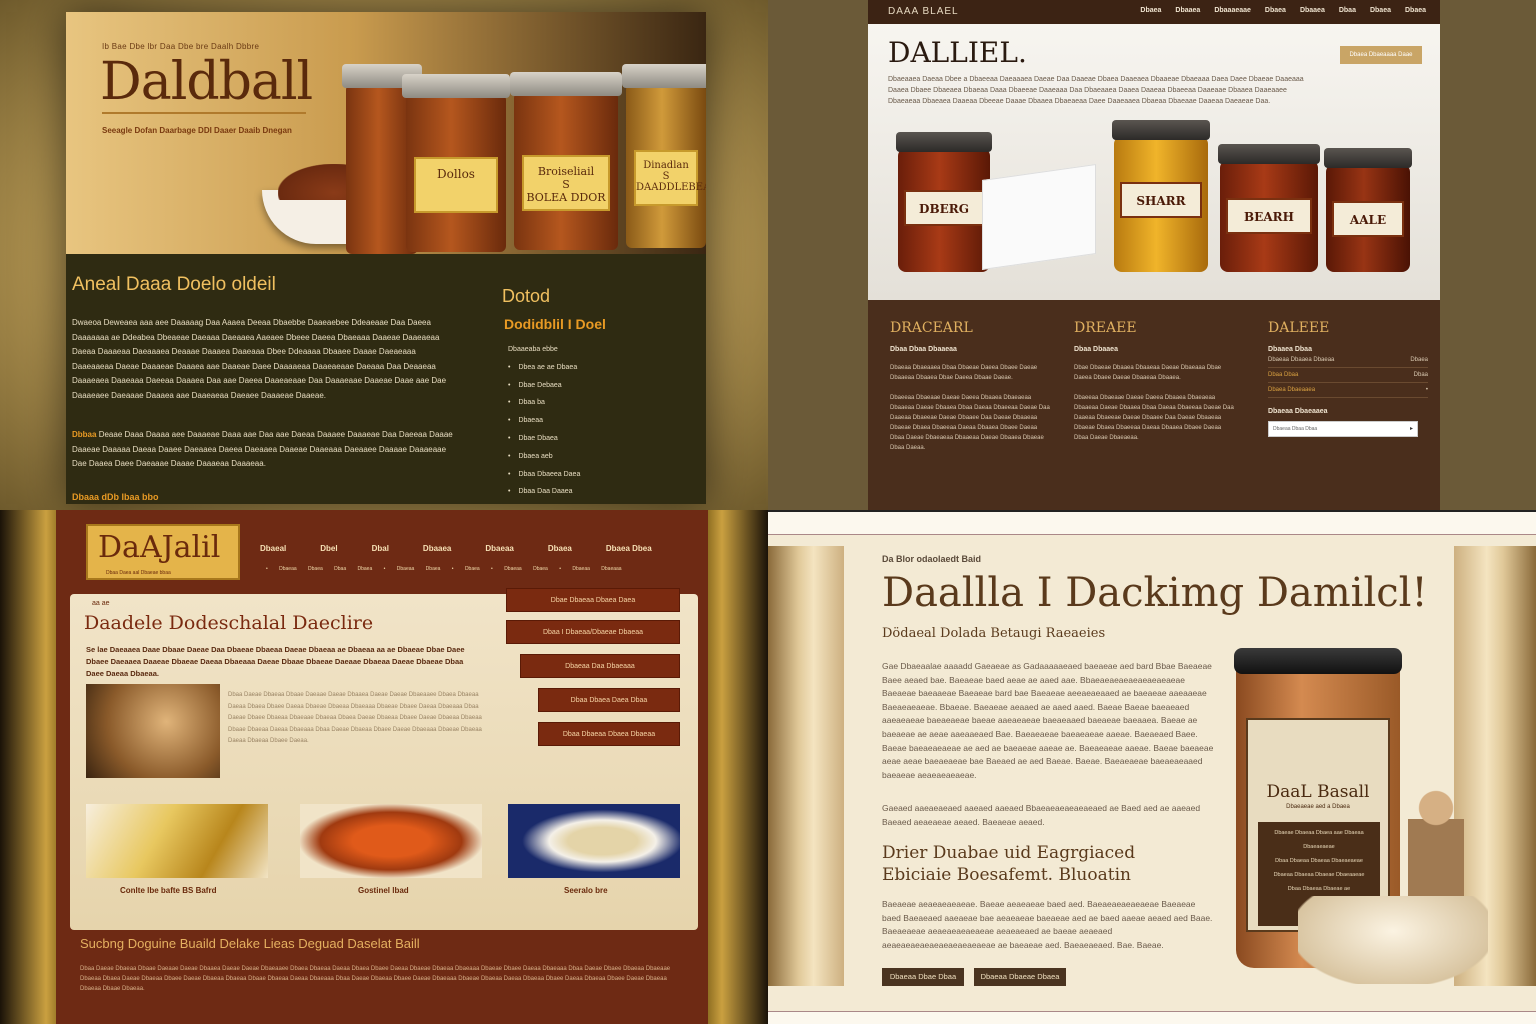 The height and width of the screenshot is (1024, 1536). Describe the element at coordinates (380, 548) in the screenshot. I see `nav-link: Dbal` at that location.